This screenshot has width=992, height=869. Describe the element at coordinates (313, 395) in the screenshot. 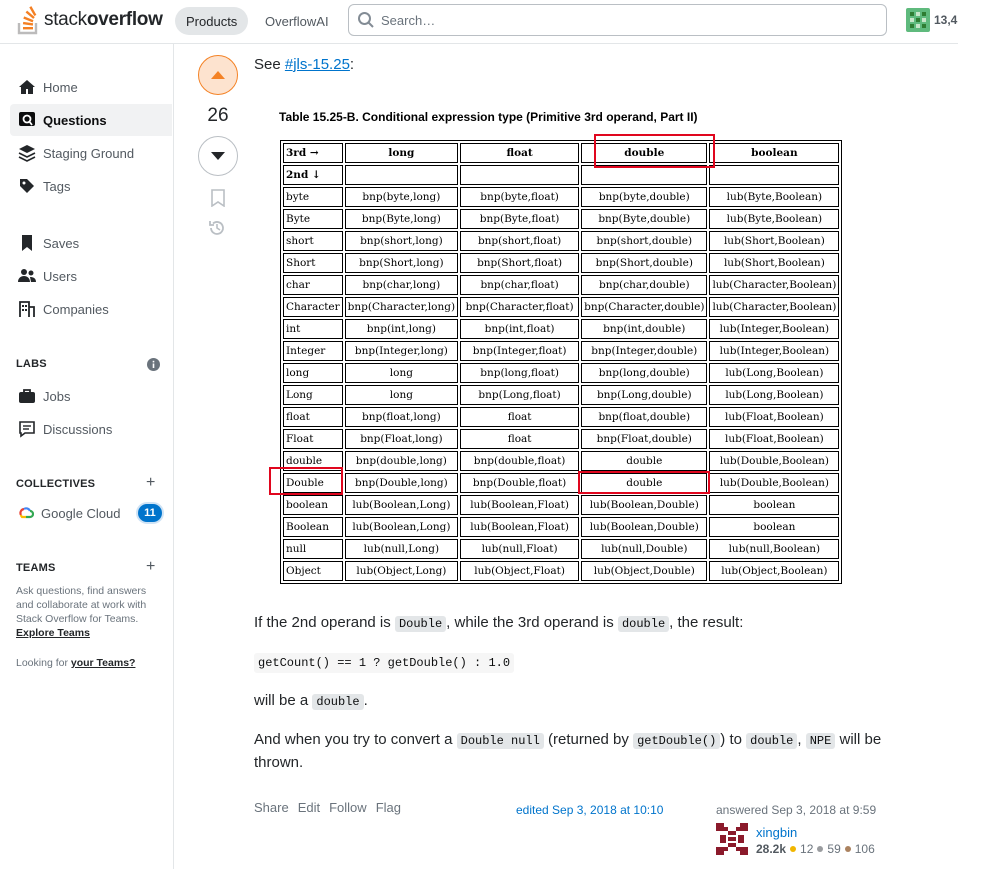

I see `row-label-cell: Long` at that location.